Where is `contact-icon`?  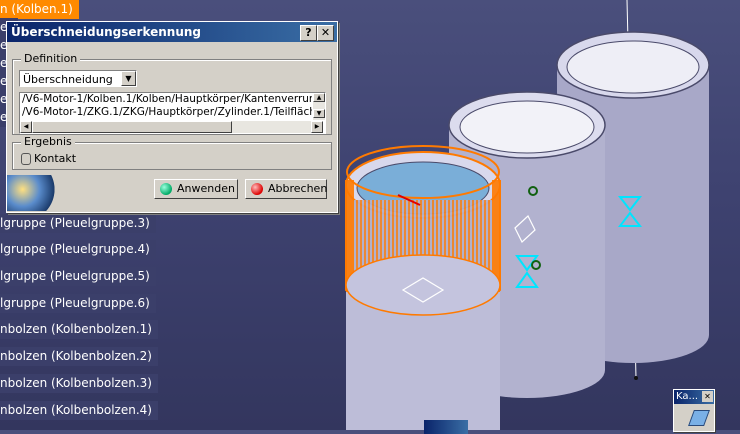 contact-icon is located at coordinates (26, 159).